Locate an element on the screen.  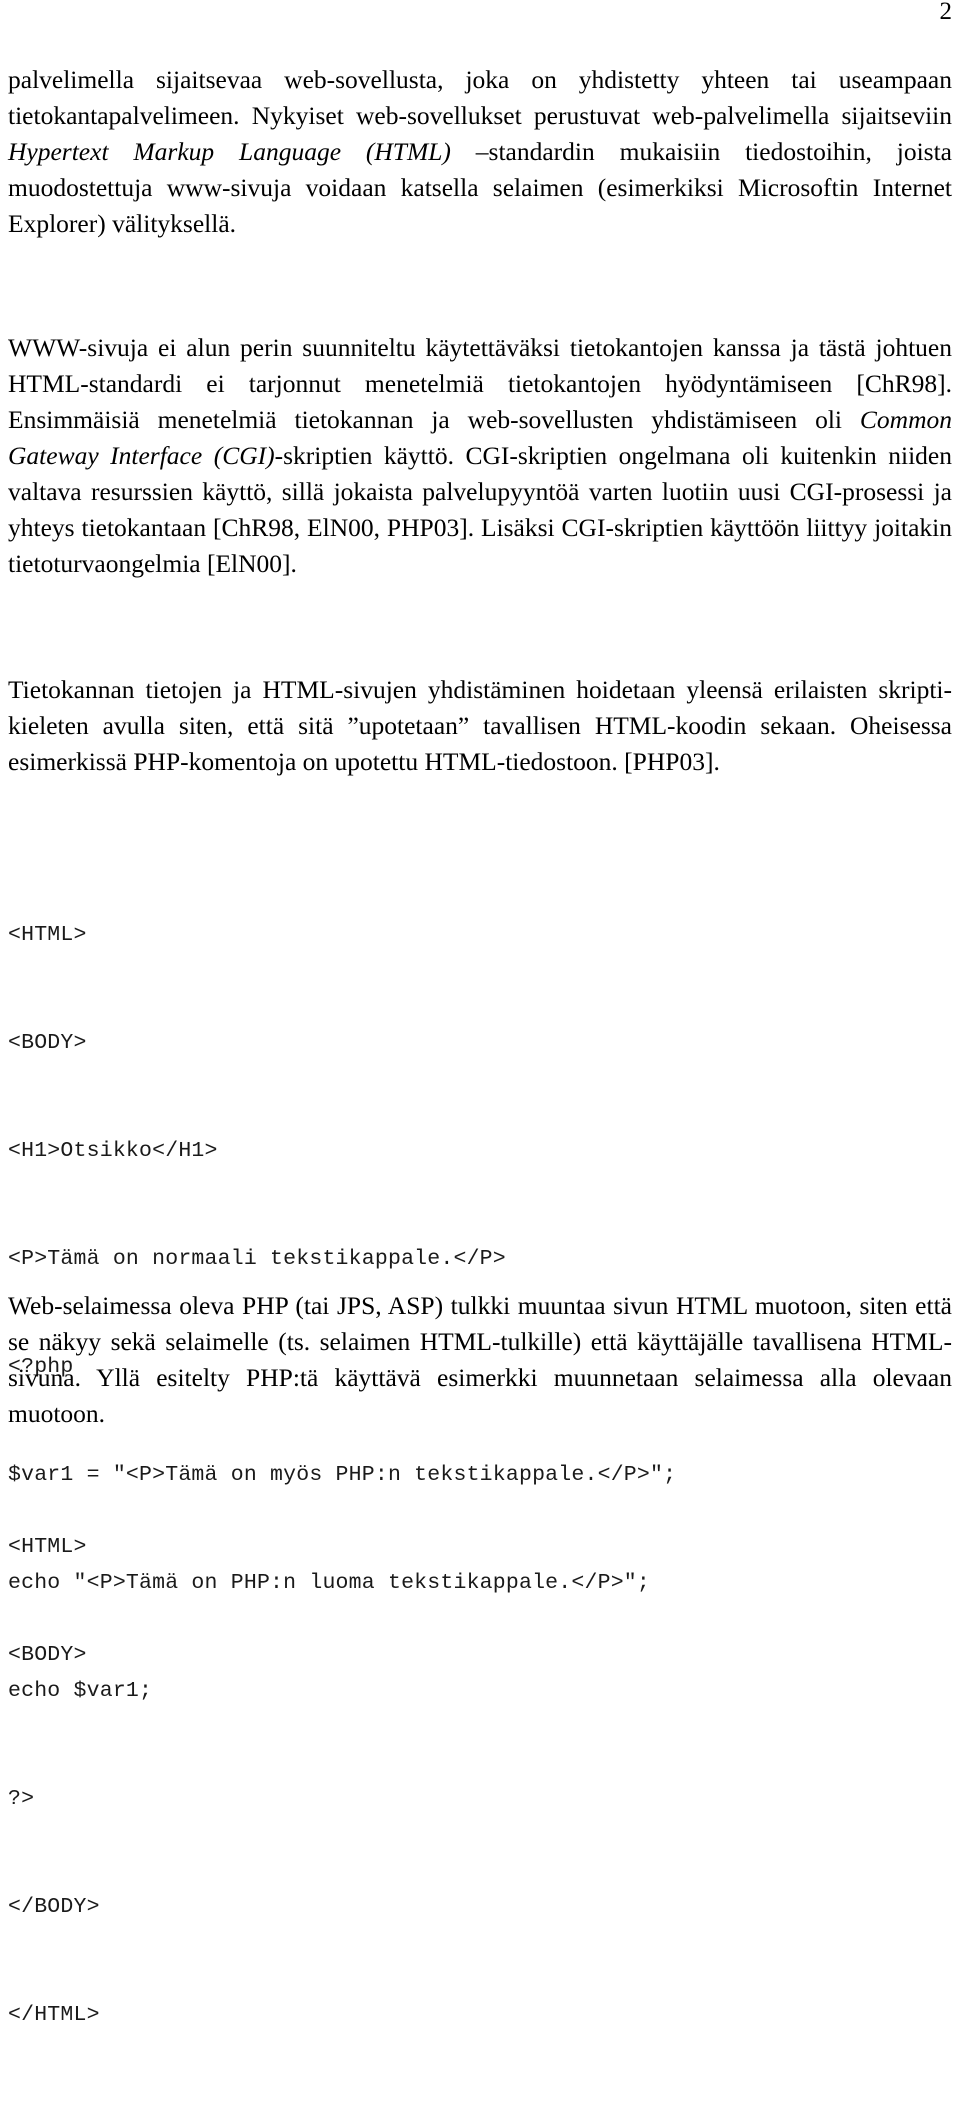
code-line: </HTML> is located at coordinates (54, 2015).